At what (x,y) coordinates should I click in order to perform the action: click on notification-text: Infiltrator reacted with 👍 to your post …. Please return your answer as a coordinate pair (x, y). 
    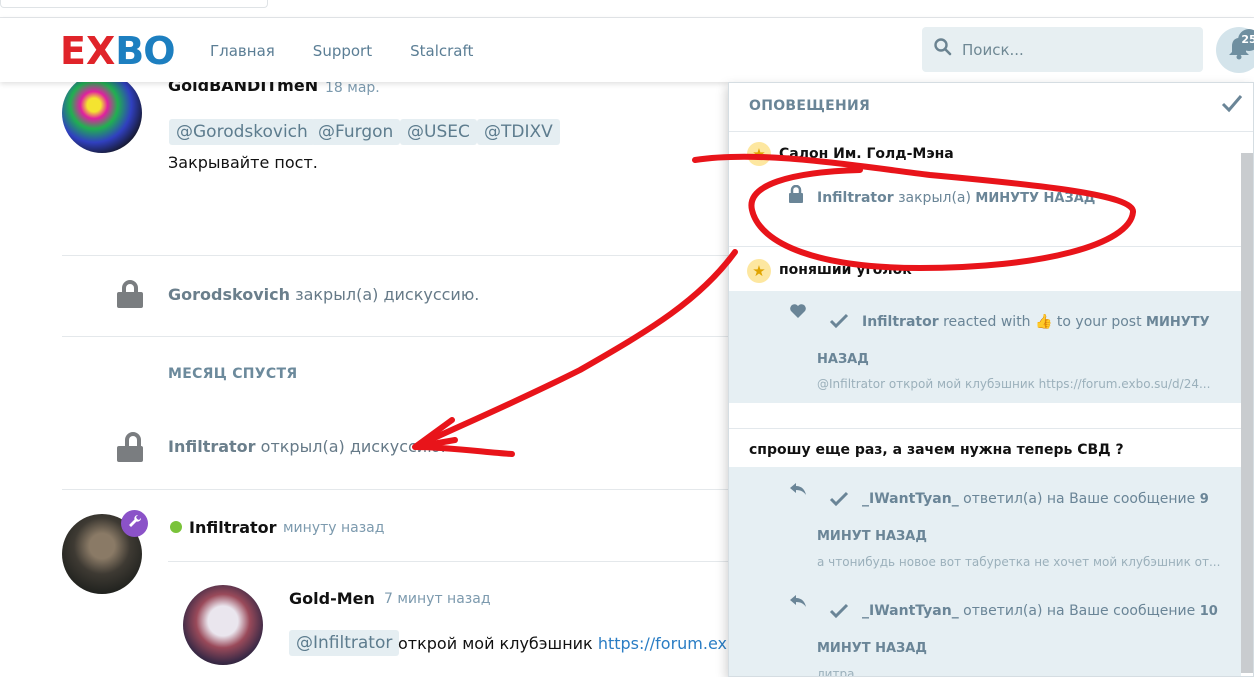
    Looking at the image, I should click on (1036, 322).